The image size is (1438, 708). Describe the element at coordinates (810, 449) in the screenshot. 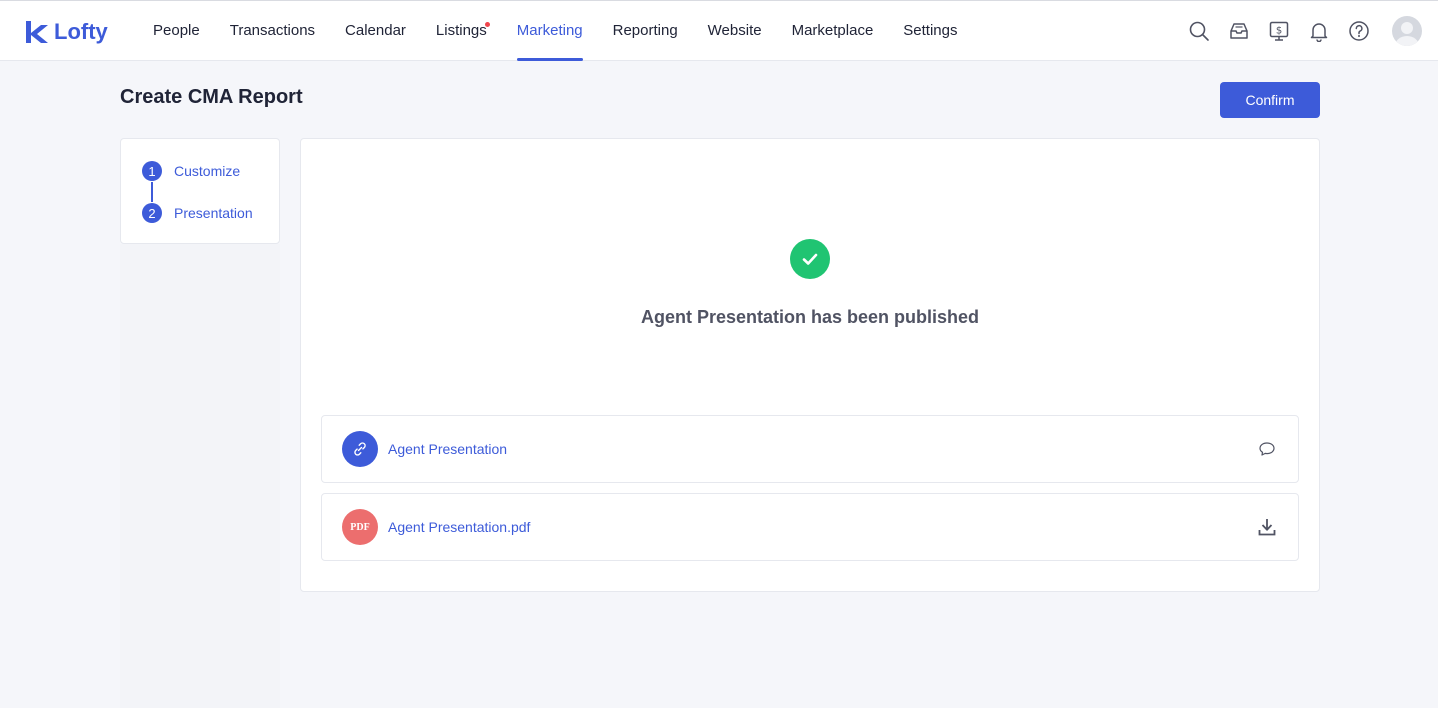

I see `file-row-link: Agent Presentation` at that location.